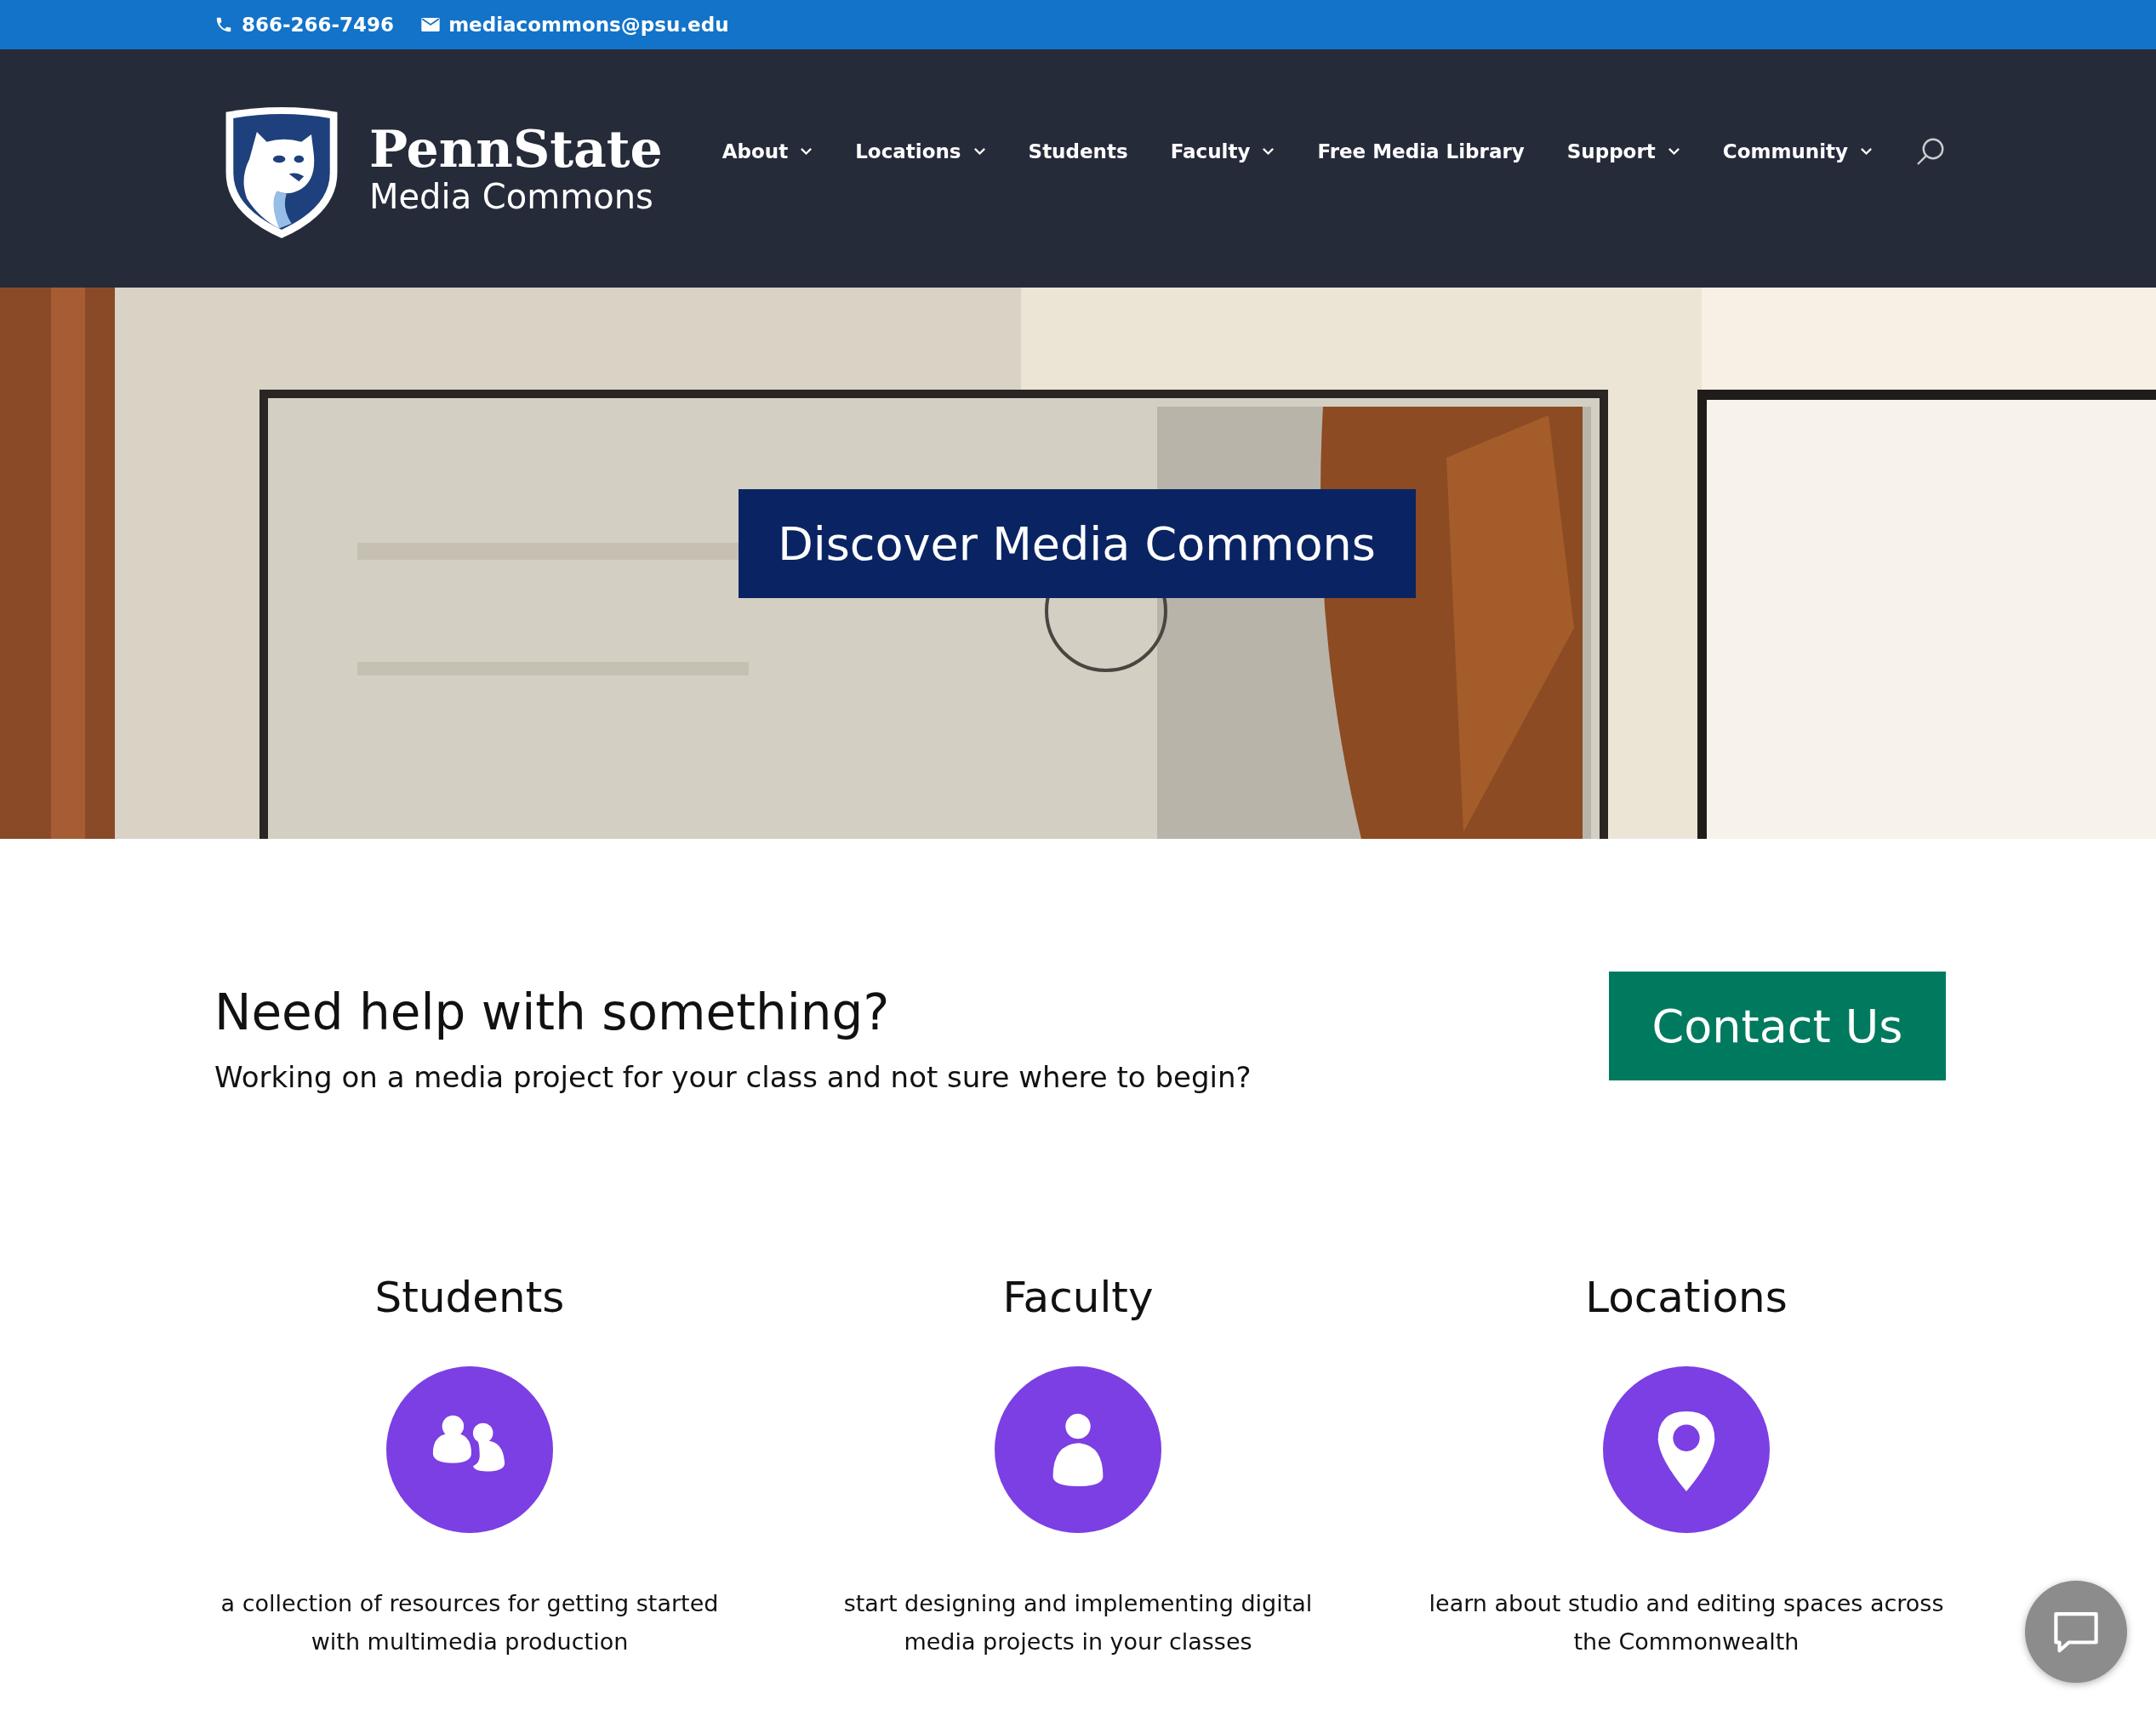 The image size is (2156, 1710). Describe the element at coordinates (470, 1622) in the screenshot. I see `feature-description: a collection of resources for getting started with multimedia production` at that location.